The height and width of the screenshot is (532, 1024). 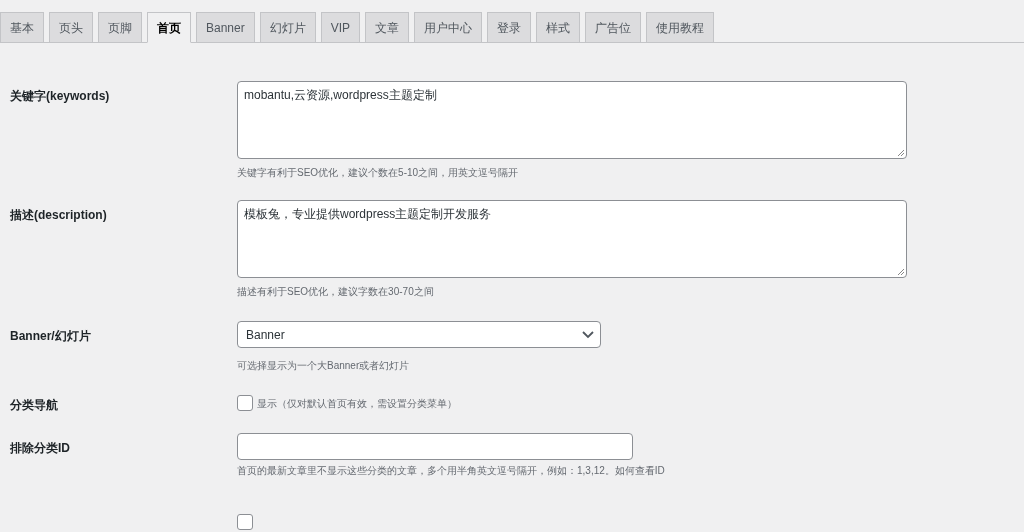 I want to click on tab: 登录, so click(x=509, y=27).